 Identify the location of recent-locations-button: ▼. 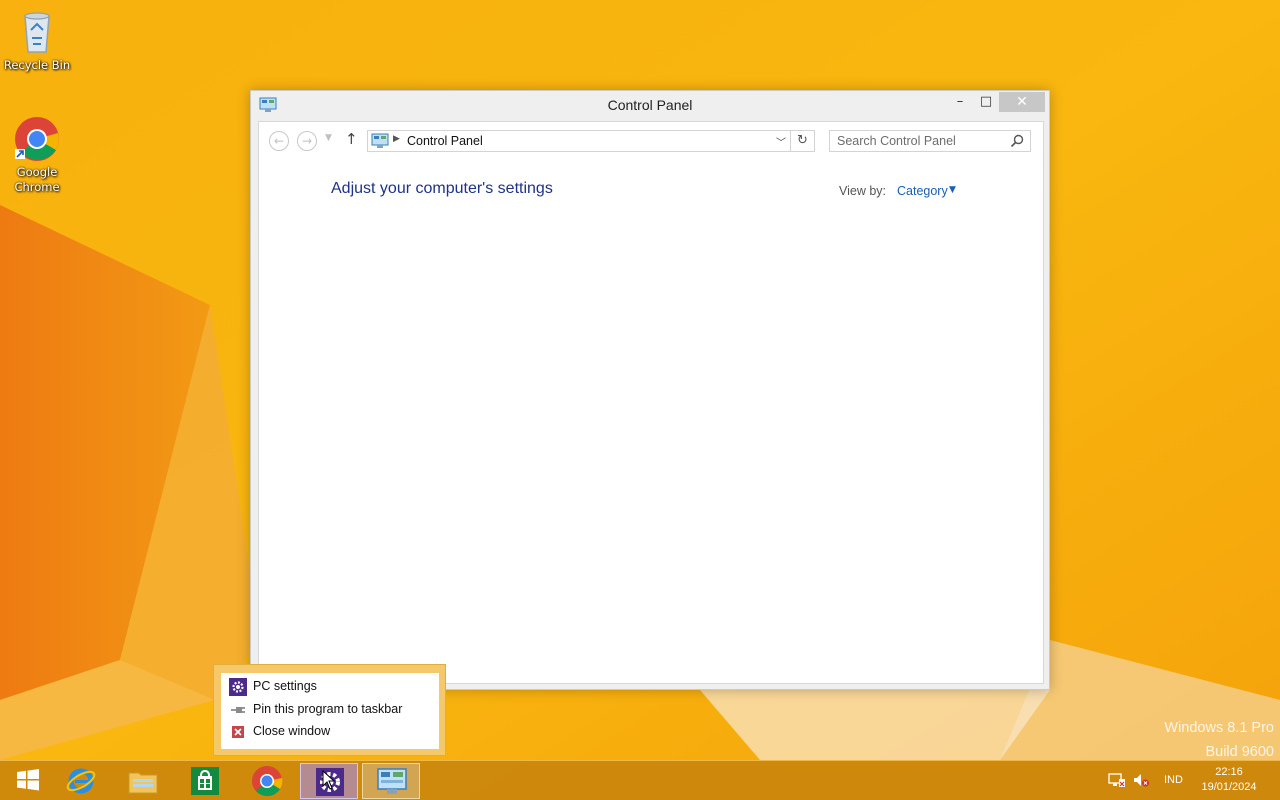
(328, 138).